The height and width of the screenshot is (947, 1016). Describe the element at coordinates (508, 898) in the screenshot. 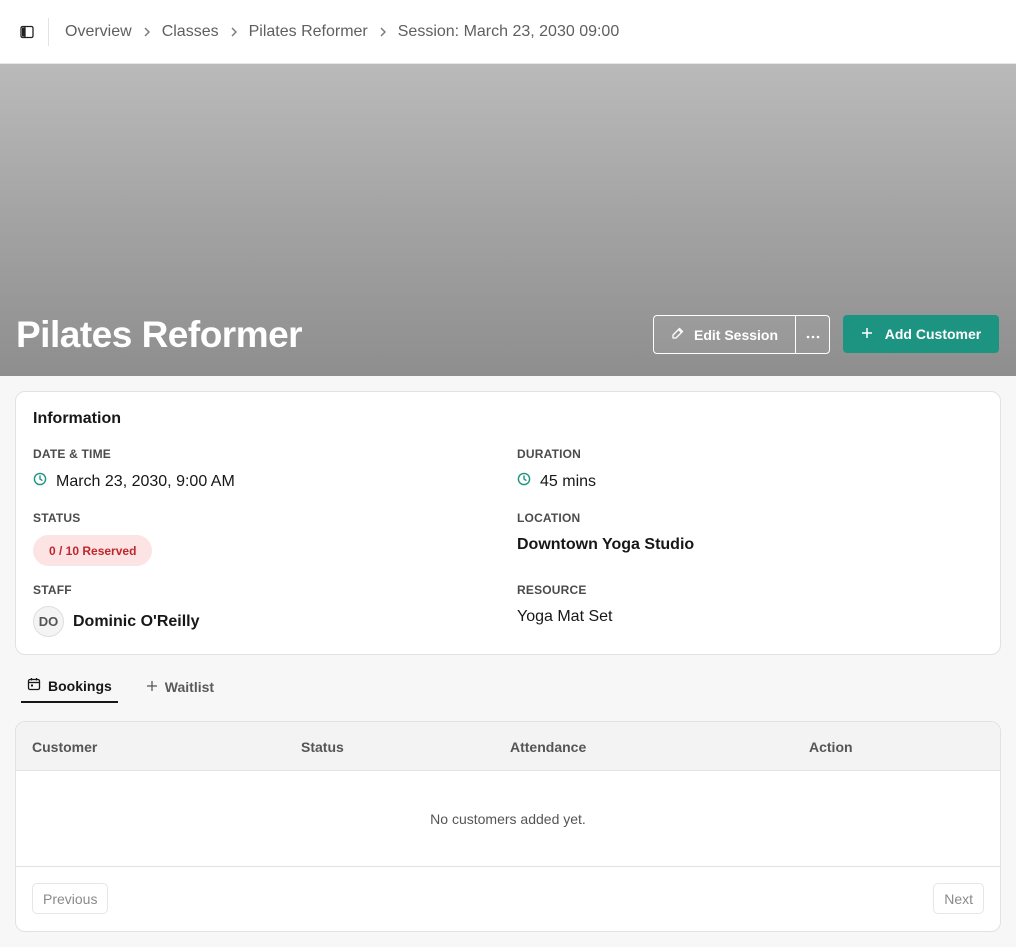

I see `table-pagination: Previous Next` at that location.